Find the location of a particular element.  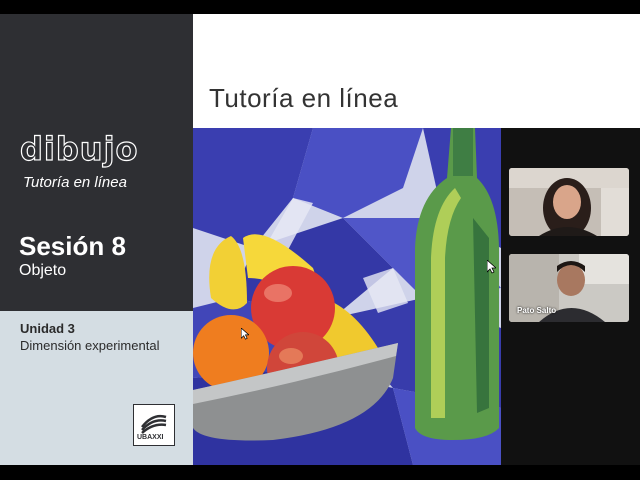

dibujo-logo: dibujo is located at coordinates (79, 148).